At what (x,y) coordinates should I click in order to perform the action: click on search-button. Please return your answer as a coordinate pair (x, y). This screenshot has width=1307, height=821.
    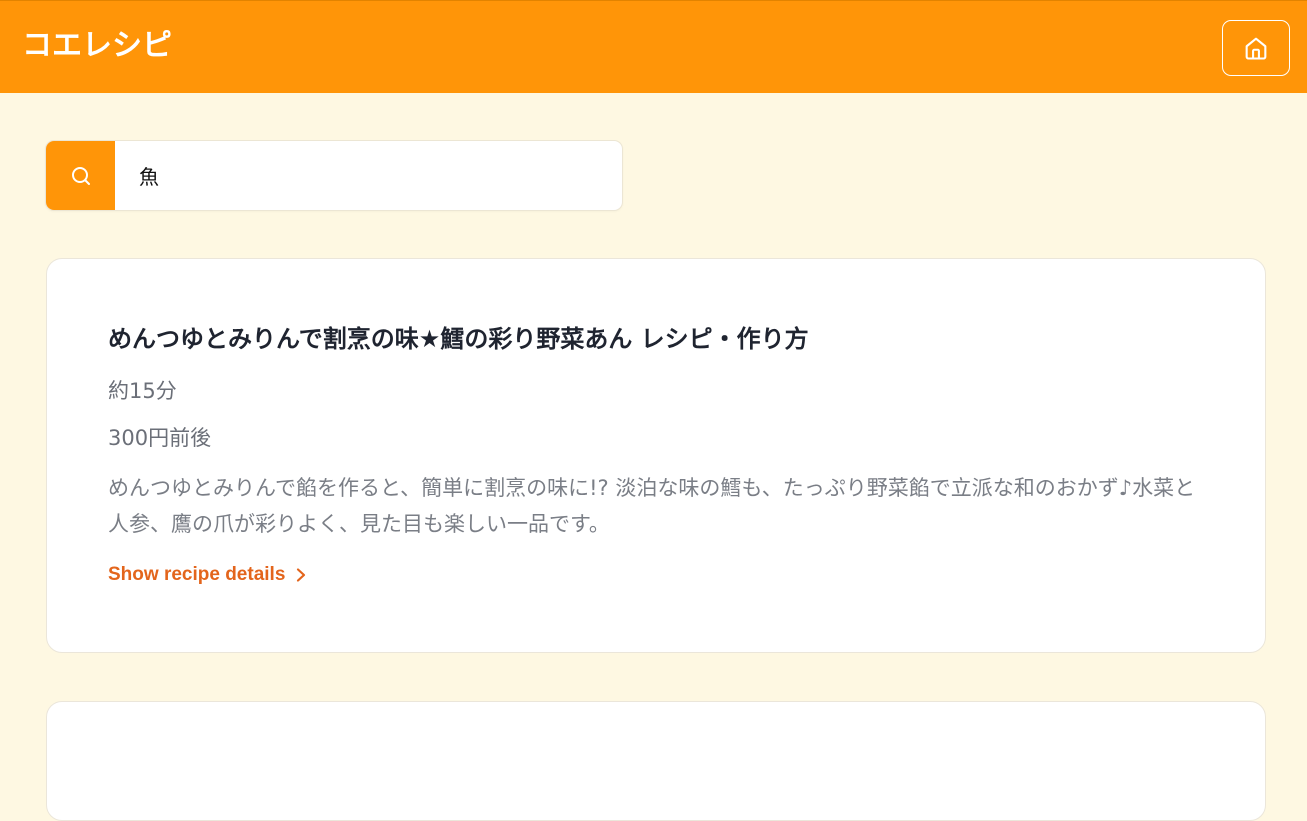
    Looking at the image, I should click on (80, 175).